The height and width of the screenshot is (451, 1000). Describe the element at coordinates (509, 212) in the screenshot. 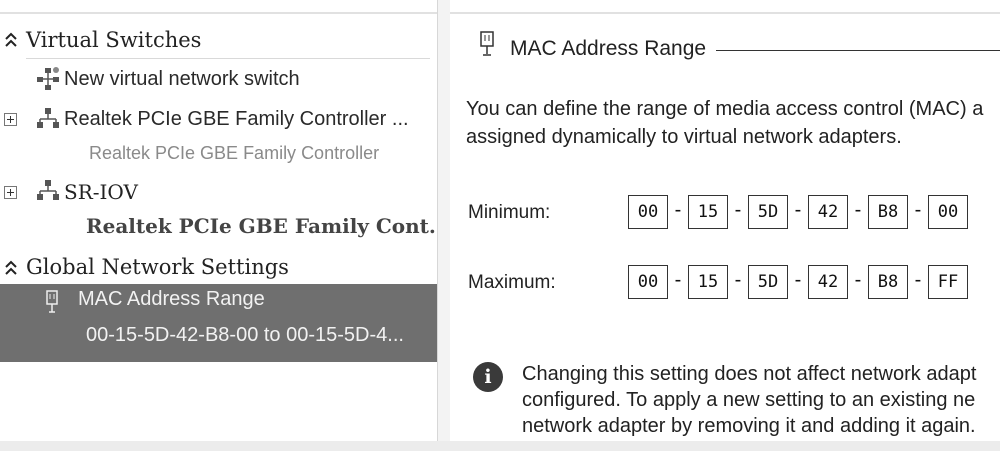

I see `minimum-label: Minimum:` at that location.